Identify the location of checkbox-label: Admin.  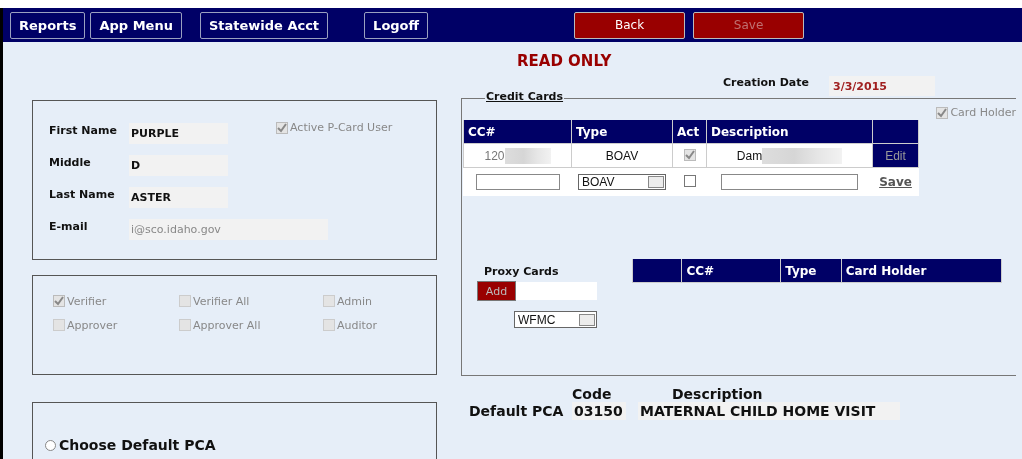
(355, 301).